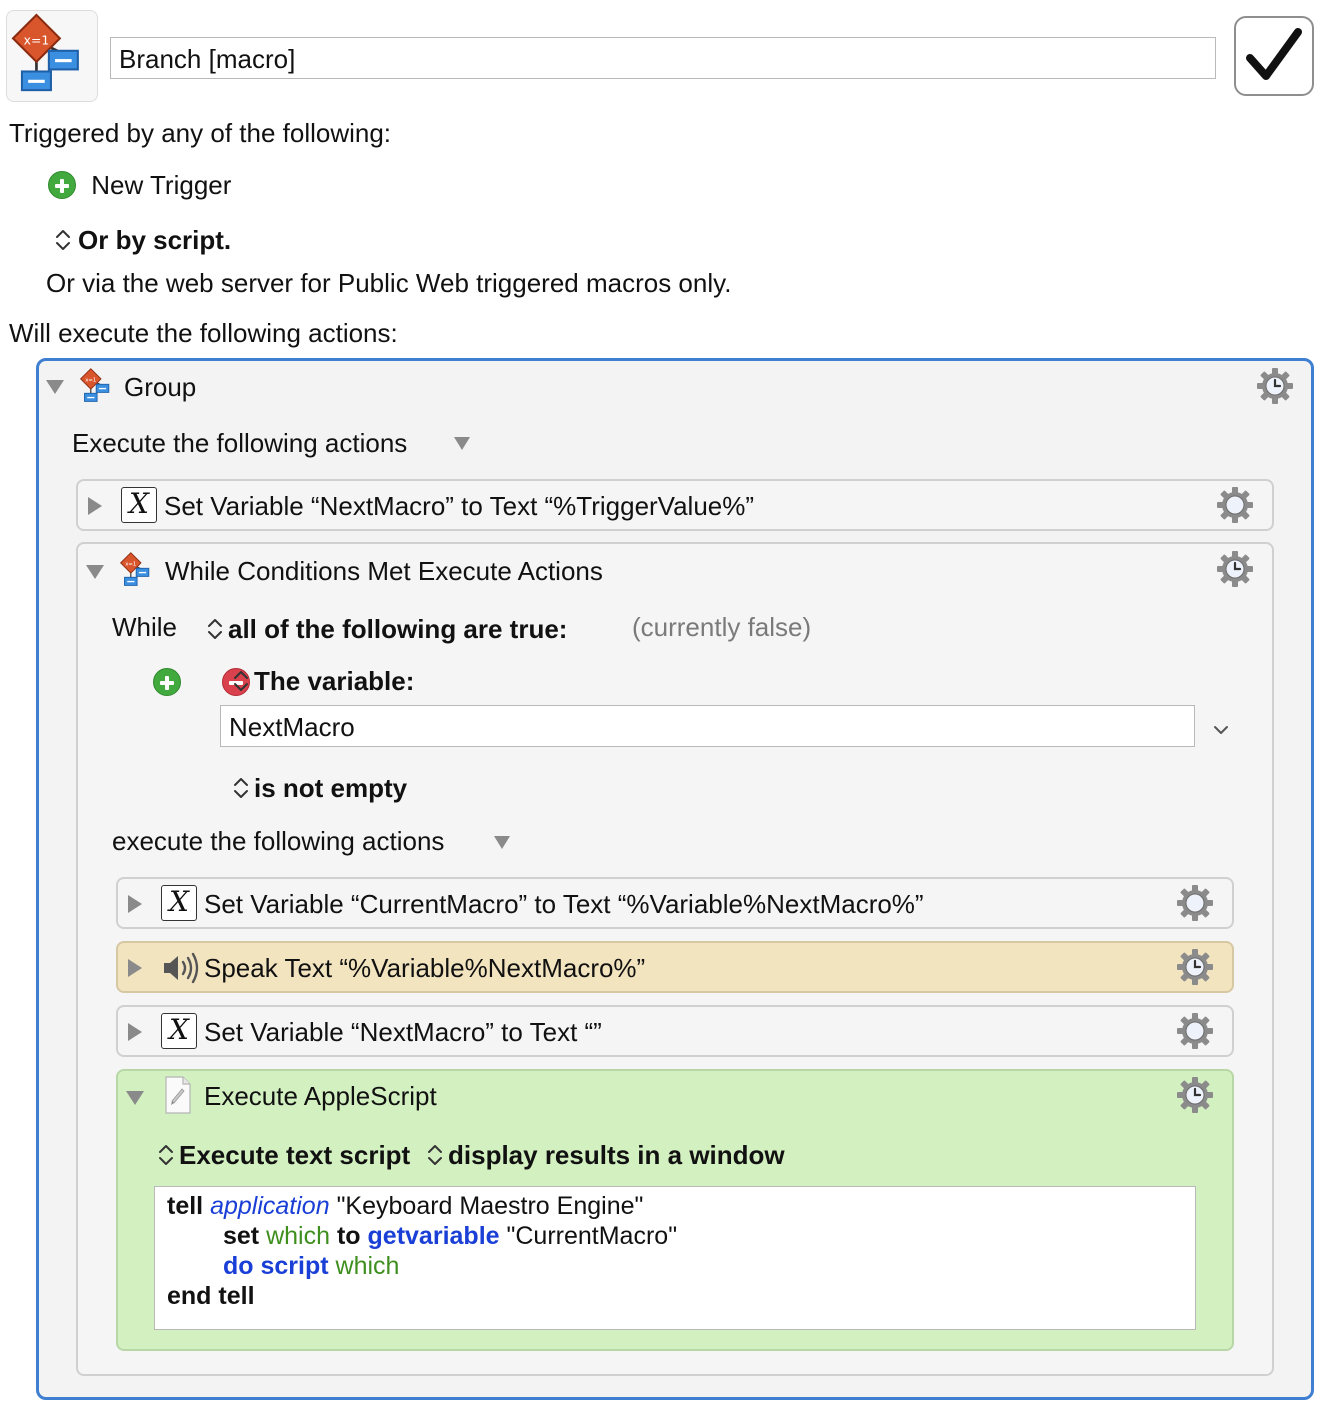 Image resolution: width=1326 pixels, height=1410 pixels. Describe the element at coordinates (334, 681) in the screenshot. I see `condition-type-label: The variable:` at that location.